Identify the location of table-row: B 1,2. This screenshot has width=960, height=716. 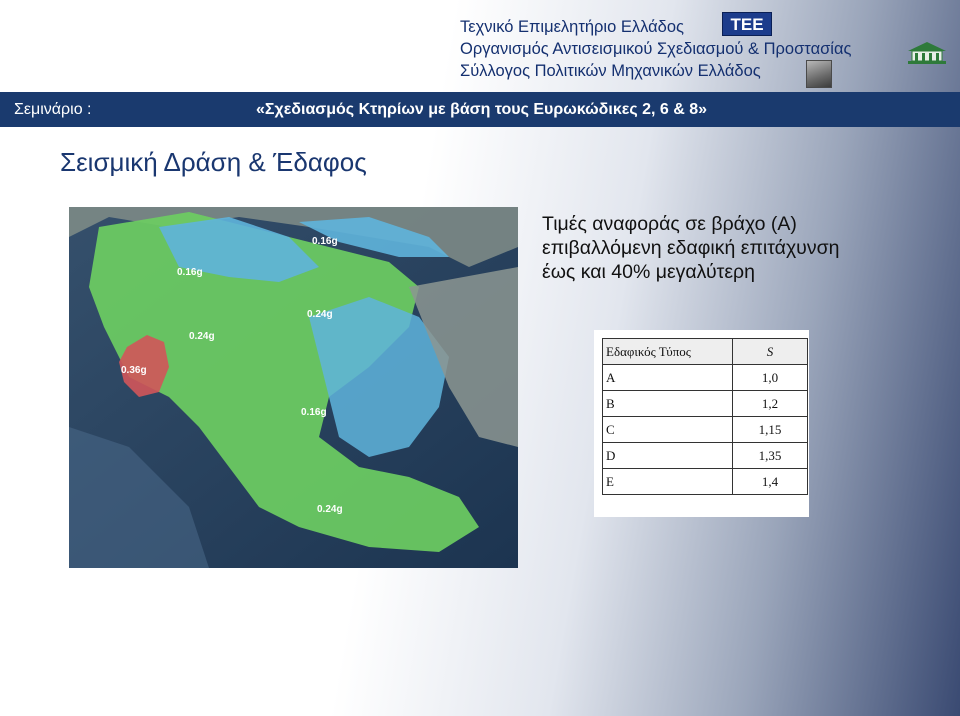
(705, 403).